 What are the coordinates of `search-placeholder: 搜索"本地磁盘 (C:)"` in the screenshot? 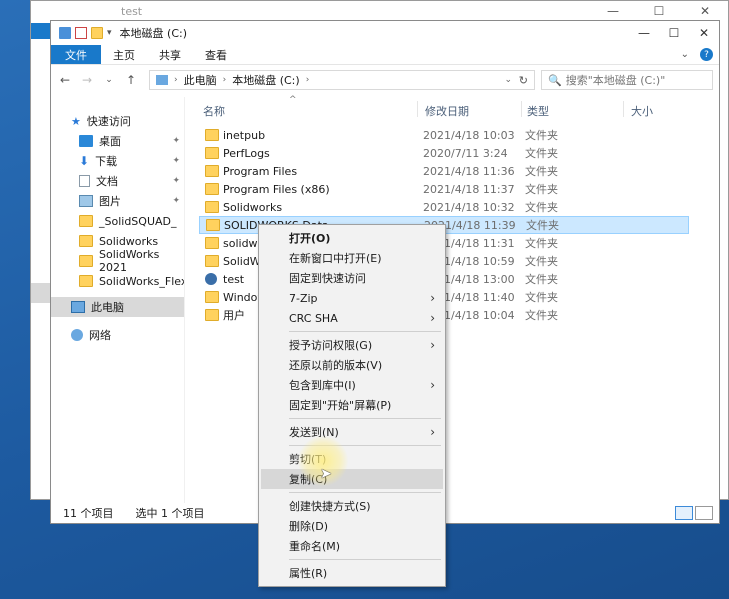 It's located at (615, 80).